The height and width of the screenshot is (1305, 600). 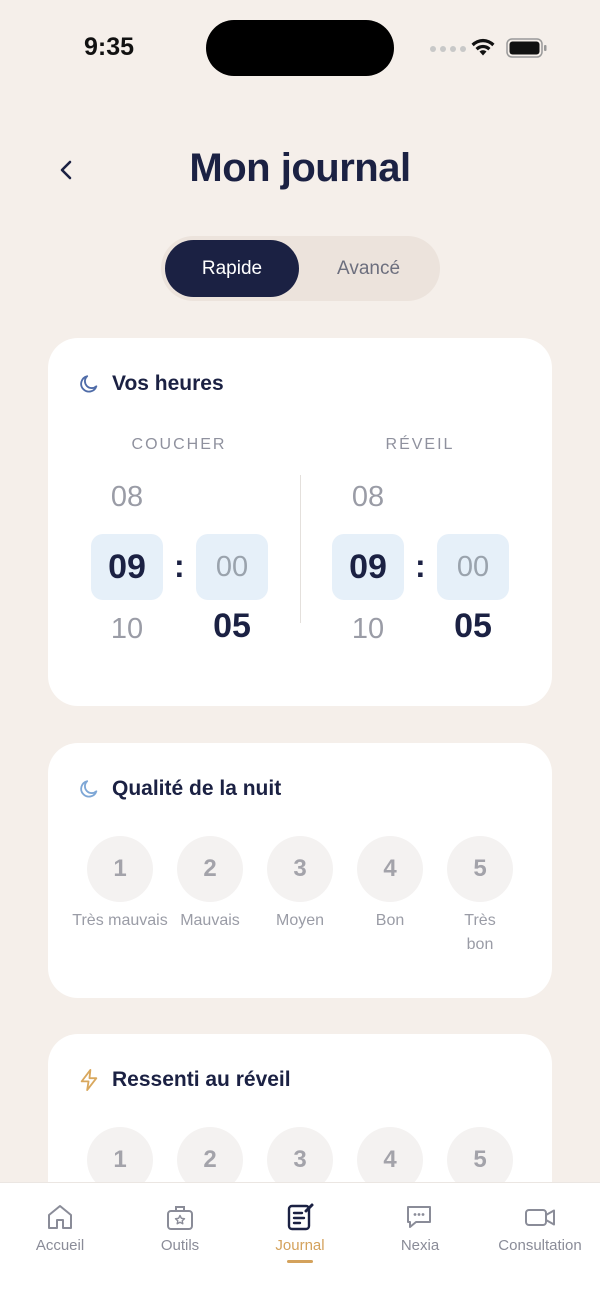 I want to click on tab-consultation: Consultation, so click(x=540, y=1227).